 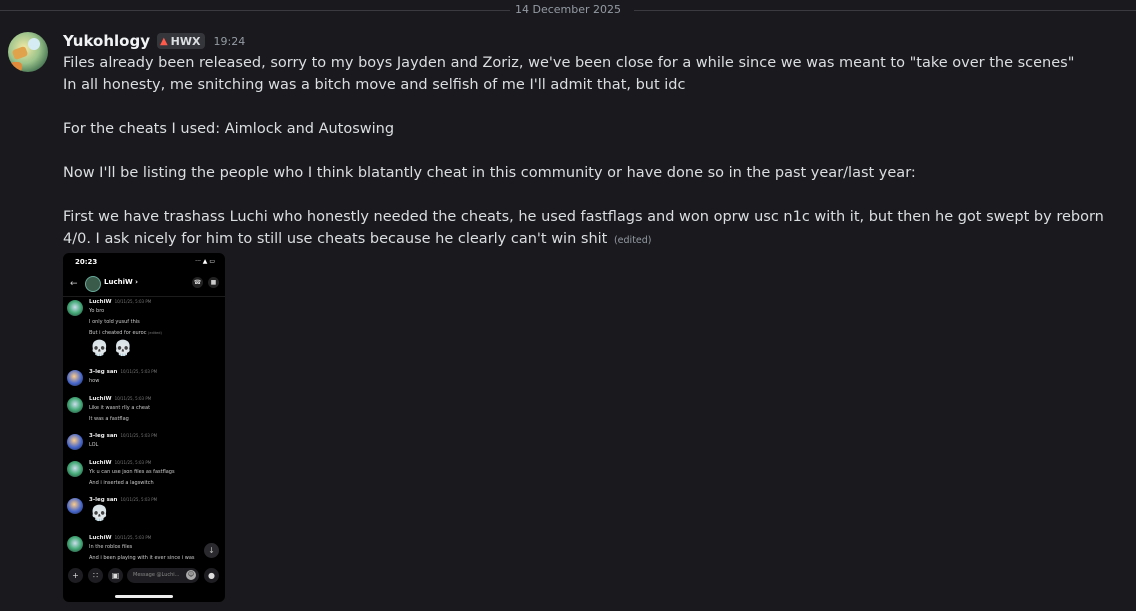 What do you see at coordinates (97, 311) in the screenshot?
I see `phone-message-line: Yo bro` at bounding box center [97, 311].